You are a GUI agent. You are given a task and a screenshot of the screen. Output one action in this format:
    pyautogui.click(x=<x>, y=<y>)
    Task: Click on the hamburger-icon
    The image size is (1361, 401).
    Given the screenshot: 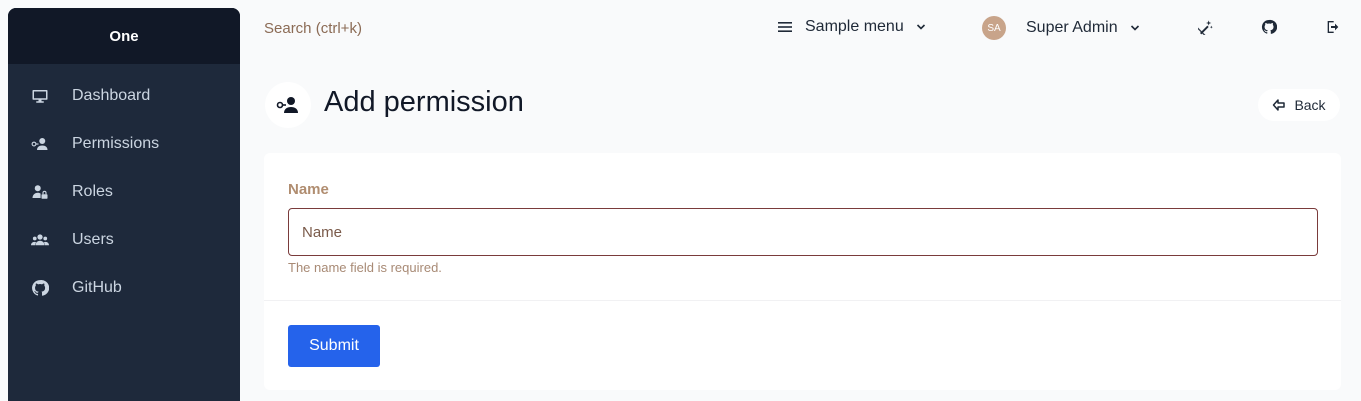 What is the action you would take?
    pyautogui.click(x=785, y=27)
    